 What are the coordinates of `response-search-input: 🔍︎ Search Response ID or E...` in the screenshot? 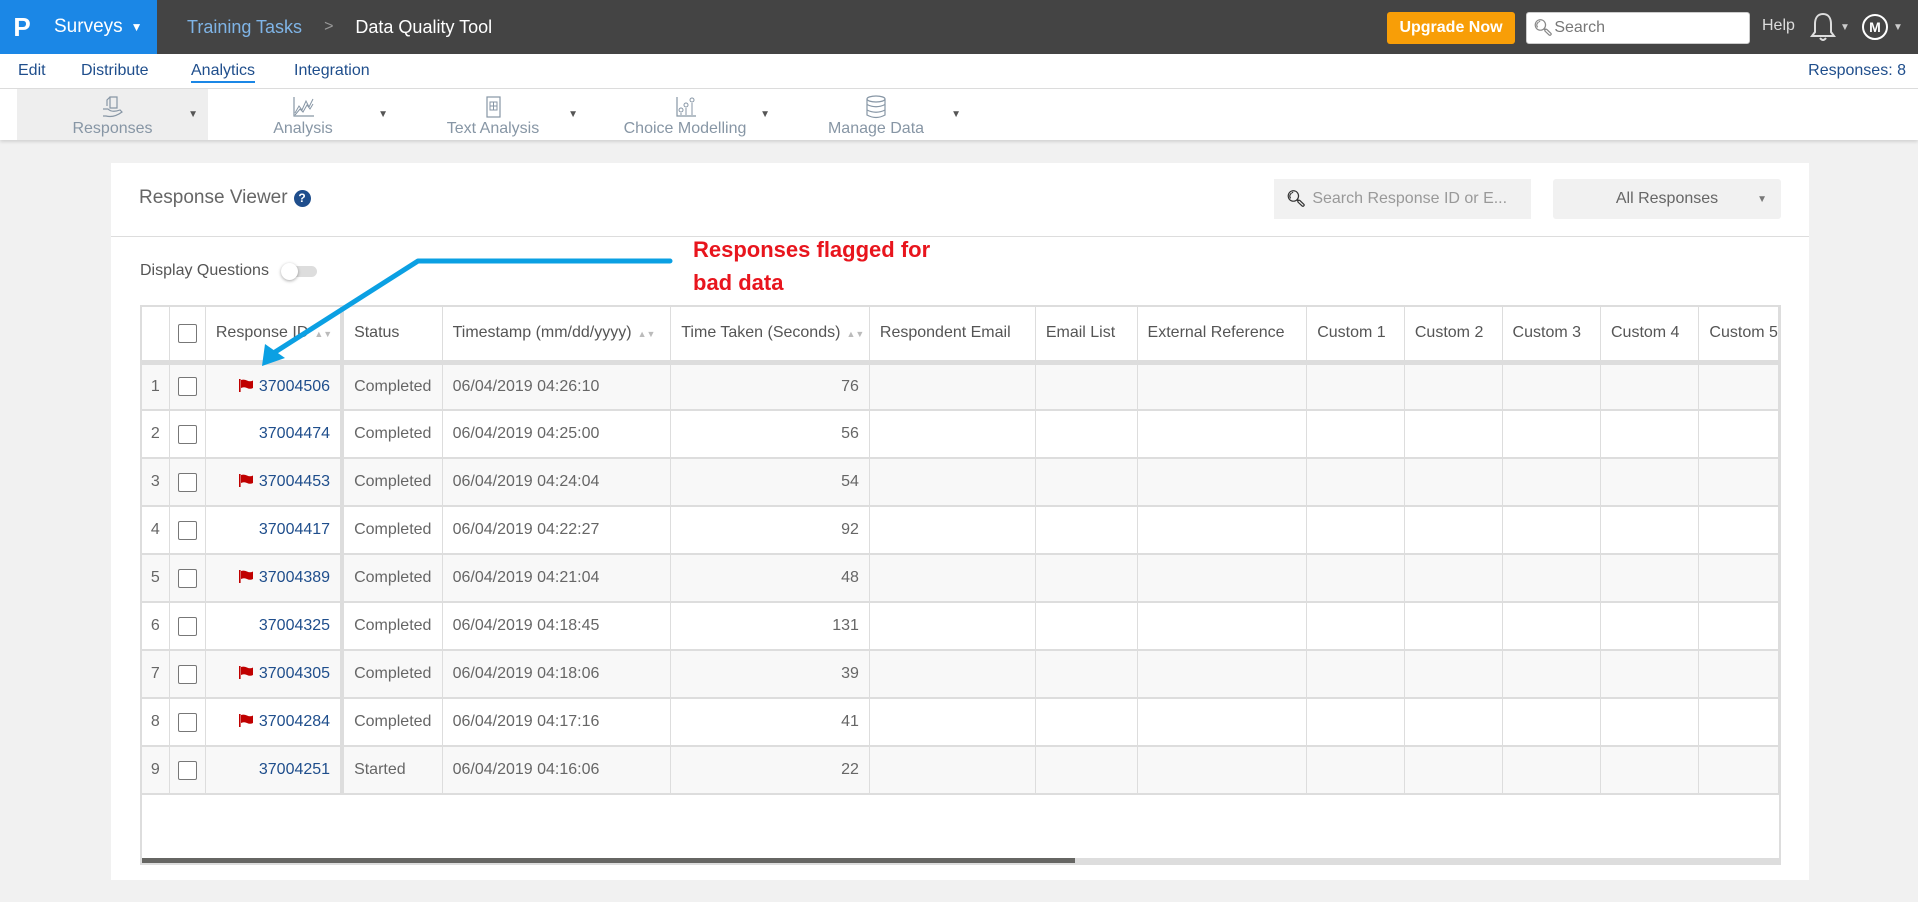 It's located at (1402, 199).